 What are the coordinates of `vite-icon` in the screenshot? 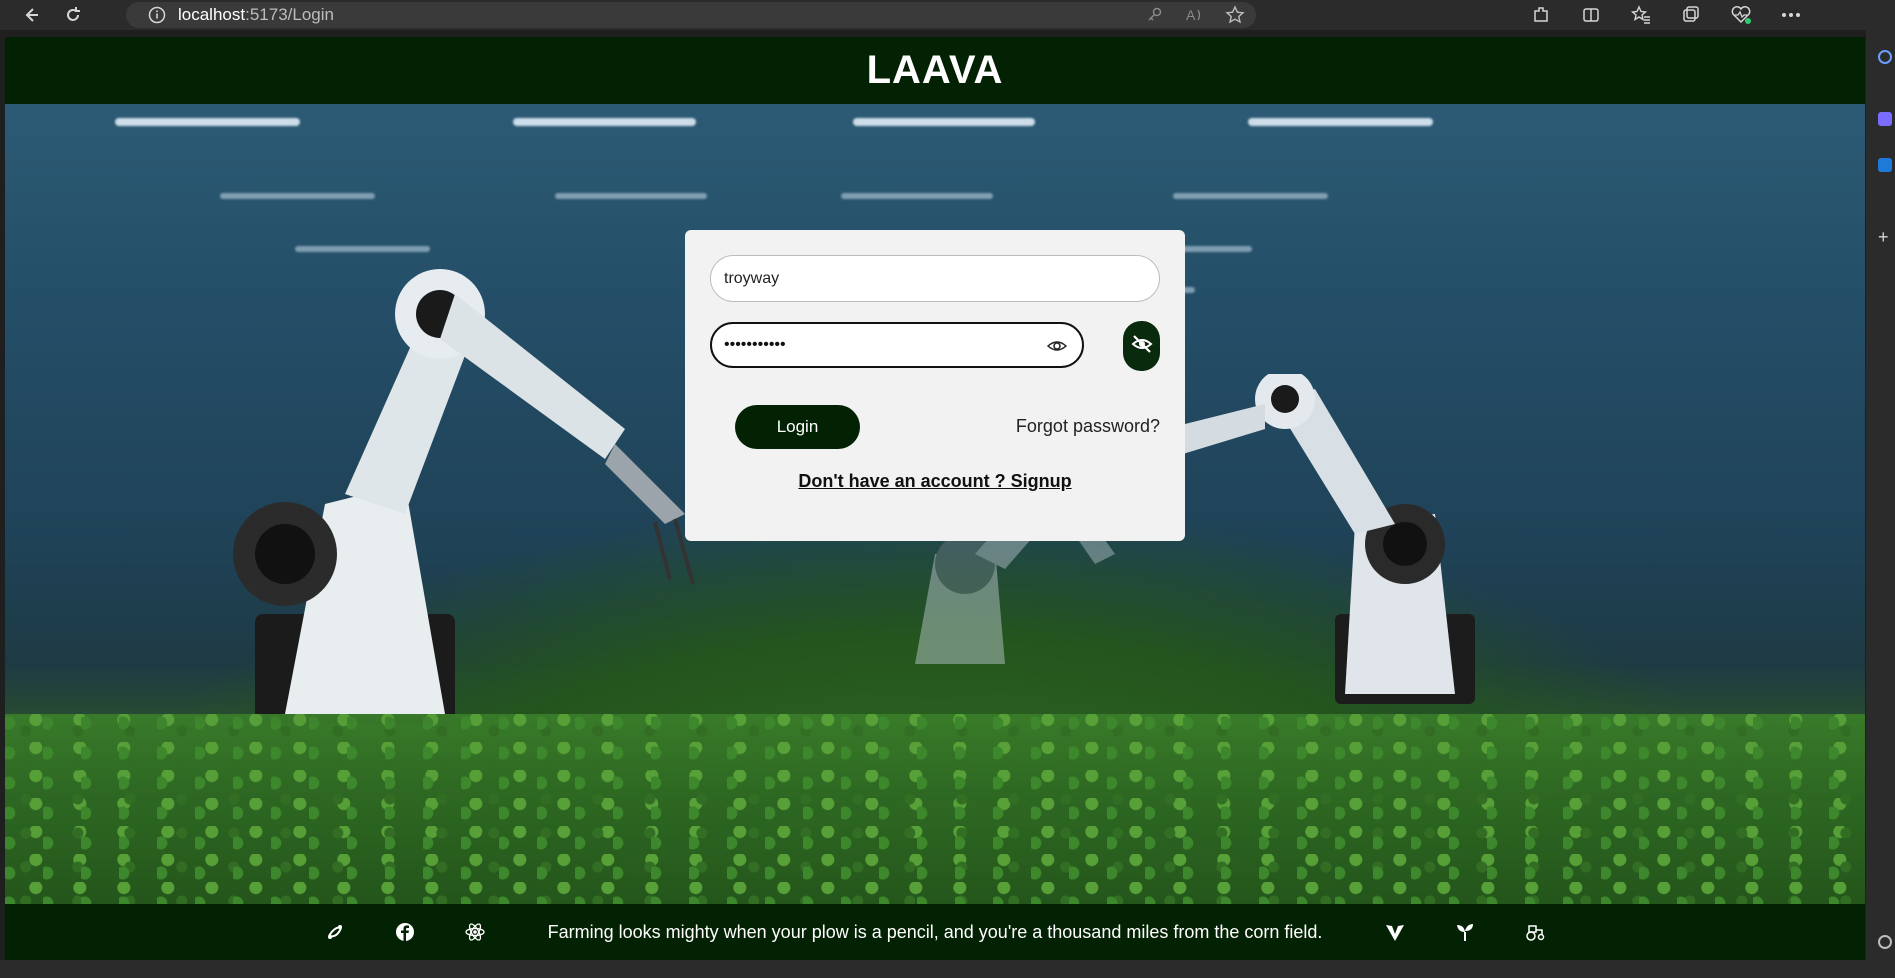 It's located at (1395, 932).